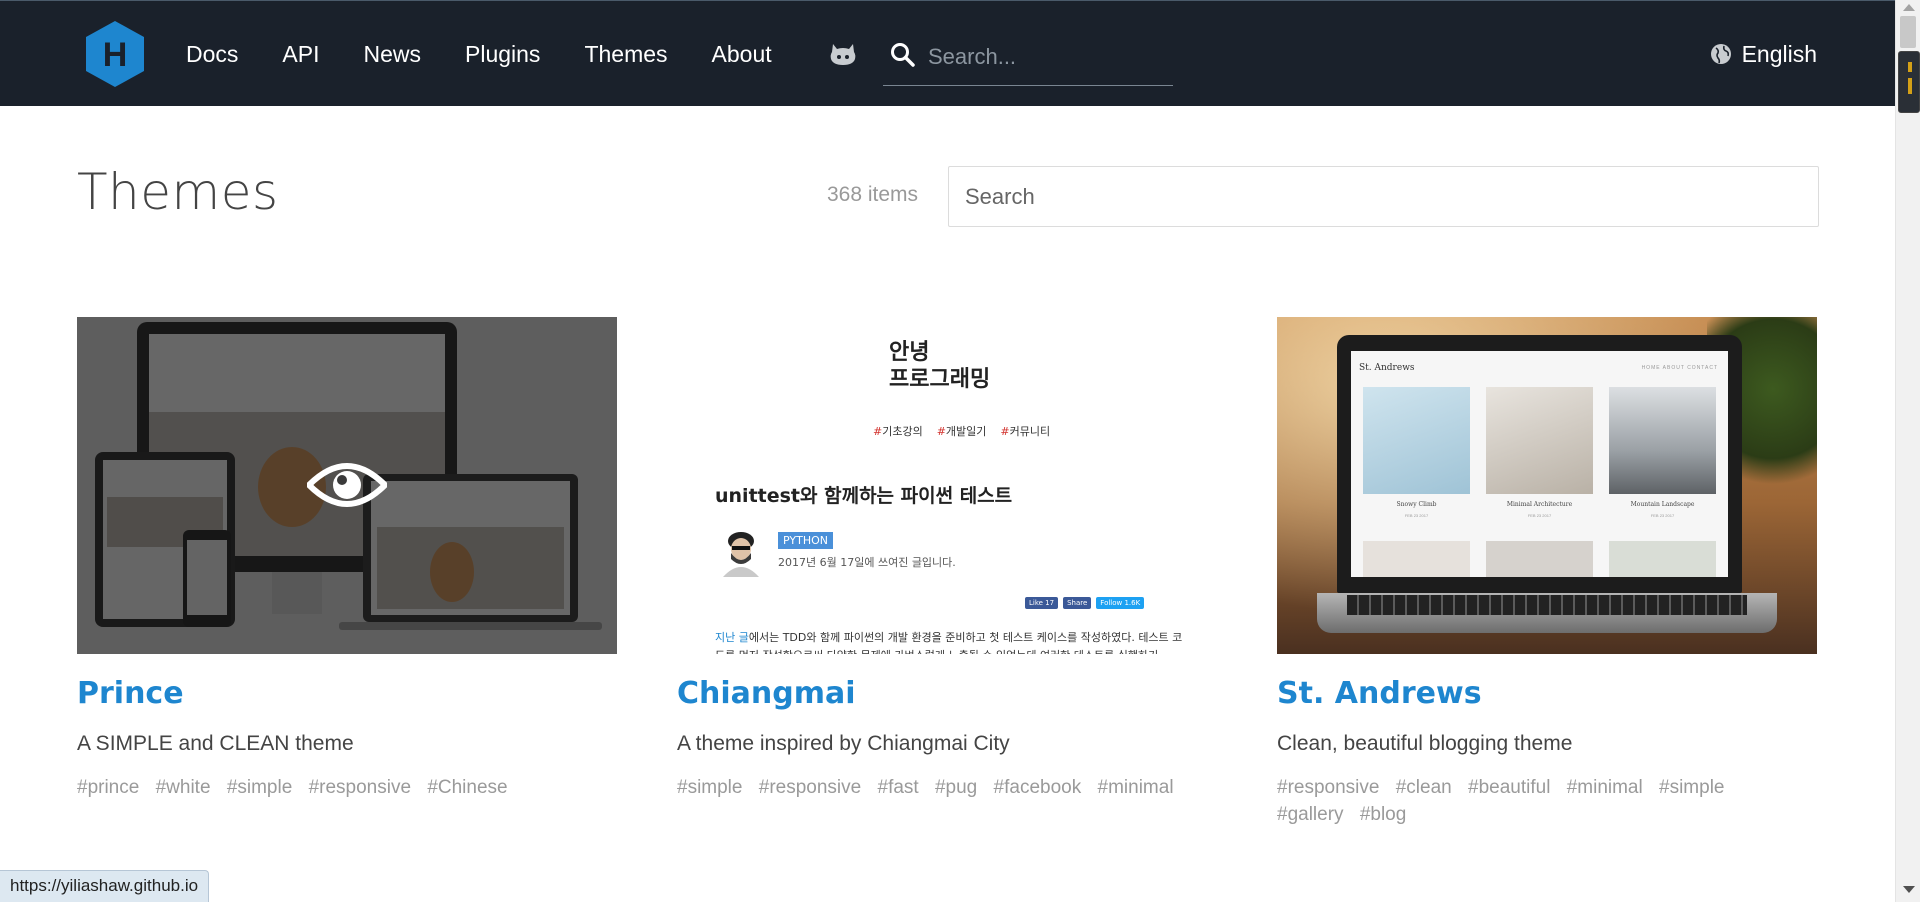  I want to click on social-buttons: Like 17 Share Follow 1.6K, so click(1085, 603).